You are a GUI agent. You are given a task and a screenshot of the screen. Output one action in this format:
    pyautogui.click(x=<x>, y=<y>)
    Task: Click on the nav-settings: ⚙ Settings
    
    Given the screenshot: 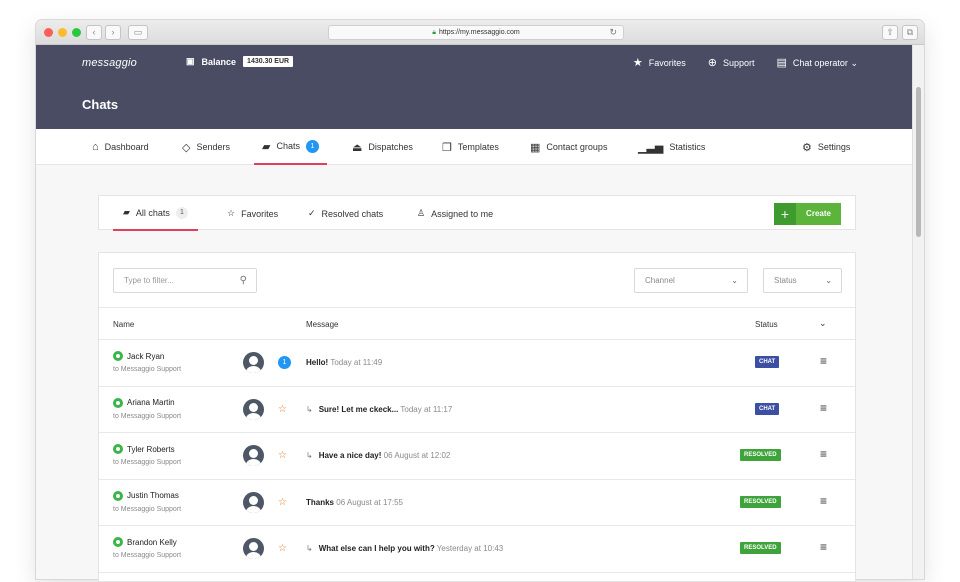 What is the action you would take?
    pyautogui.click(x=826, y=147)
    